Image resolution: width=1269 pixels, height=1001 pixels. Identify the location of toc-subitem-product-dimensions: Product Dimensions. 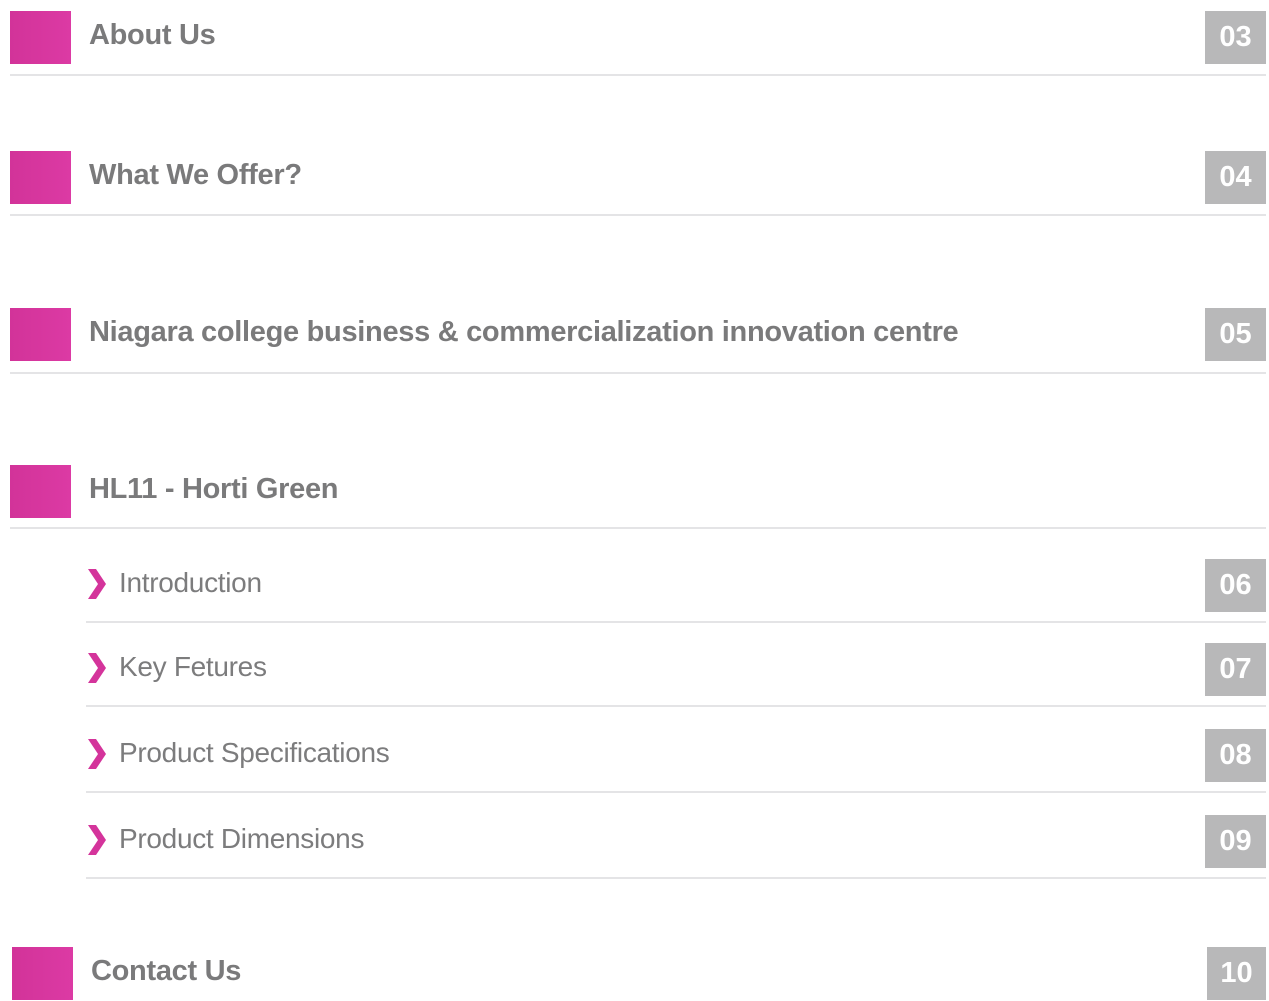
(241, 839).